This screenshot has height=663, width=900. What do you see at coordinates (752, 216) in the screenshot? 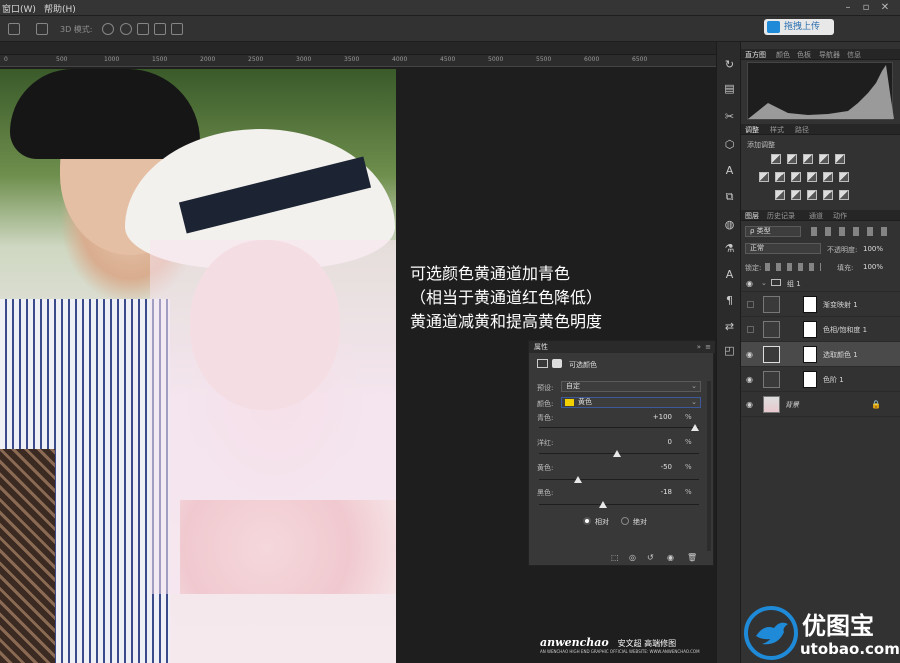
I see `tab-layers: 图层` at bounding box center [752, 216].